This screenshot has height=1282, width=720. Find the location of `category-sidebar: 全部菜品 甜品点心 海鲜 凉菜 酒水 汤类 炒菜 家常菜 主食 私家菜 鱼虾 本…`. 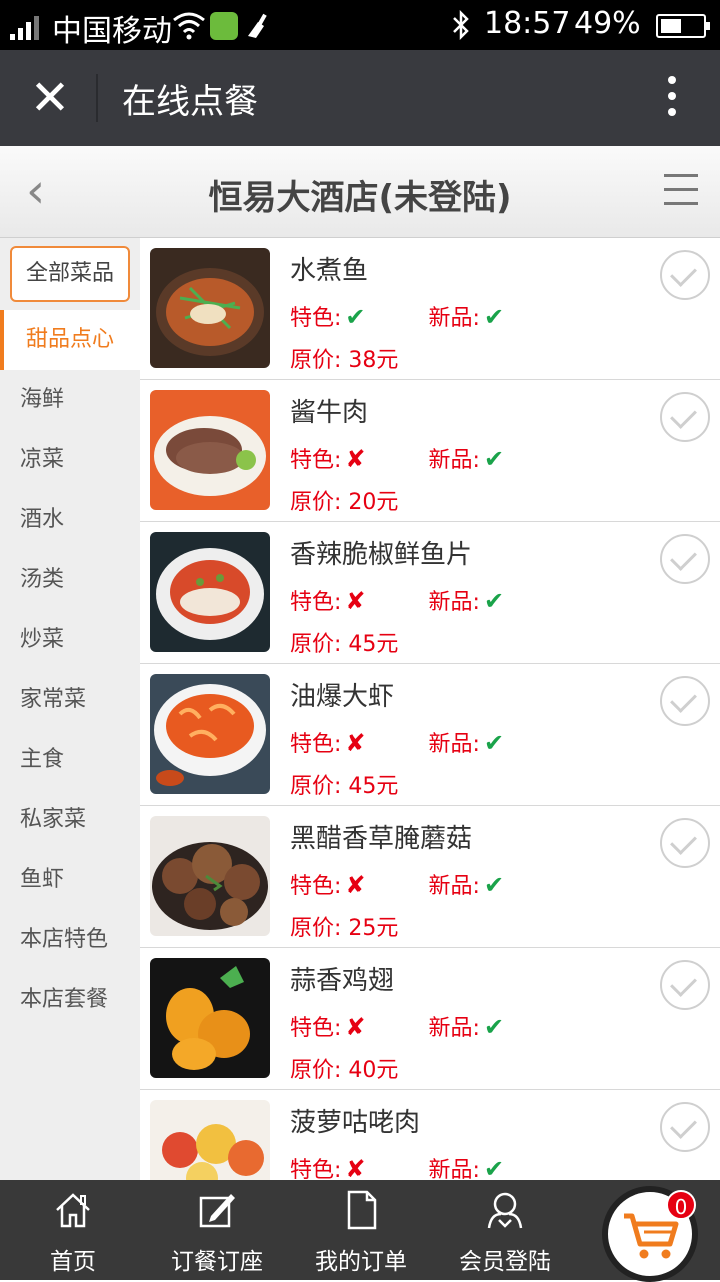

category-sidebar: 全部菜品 甜品点心 海鲜 凉菜 酒水 汤类 炒菜 家常菜 主食 私家菜 鱼虾 本… is located at coordinates (70, 709).